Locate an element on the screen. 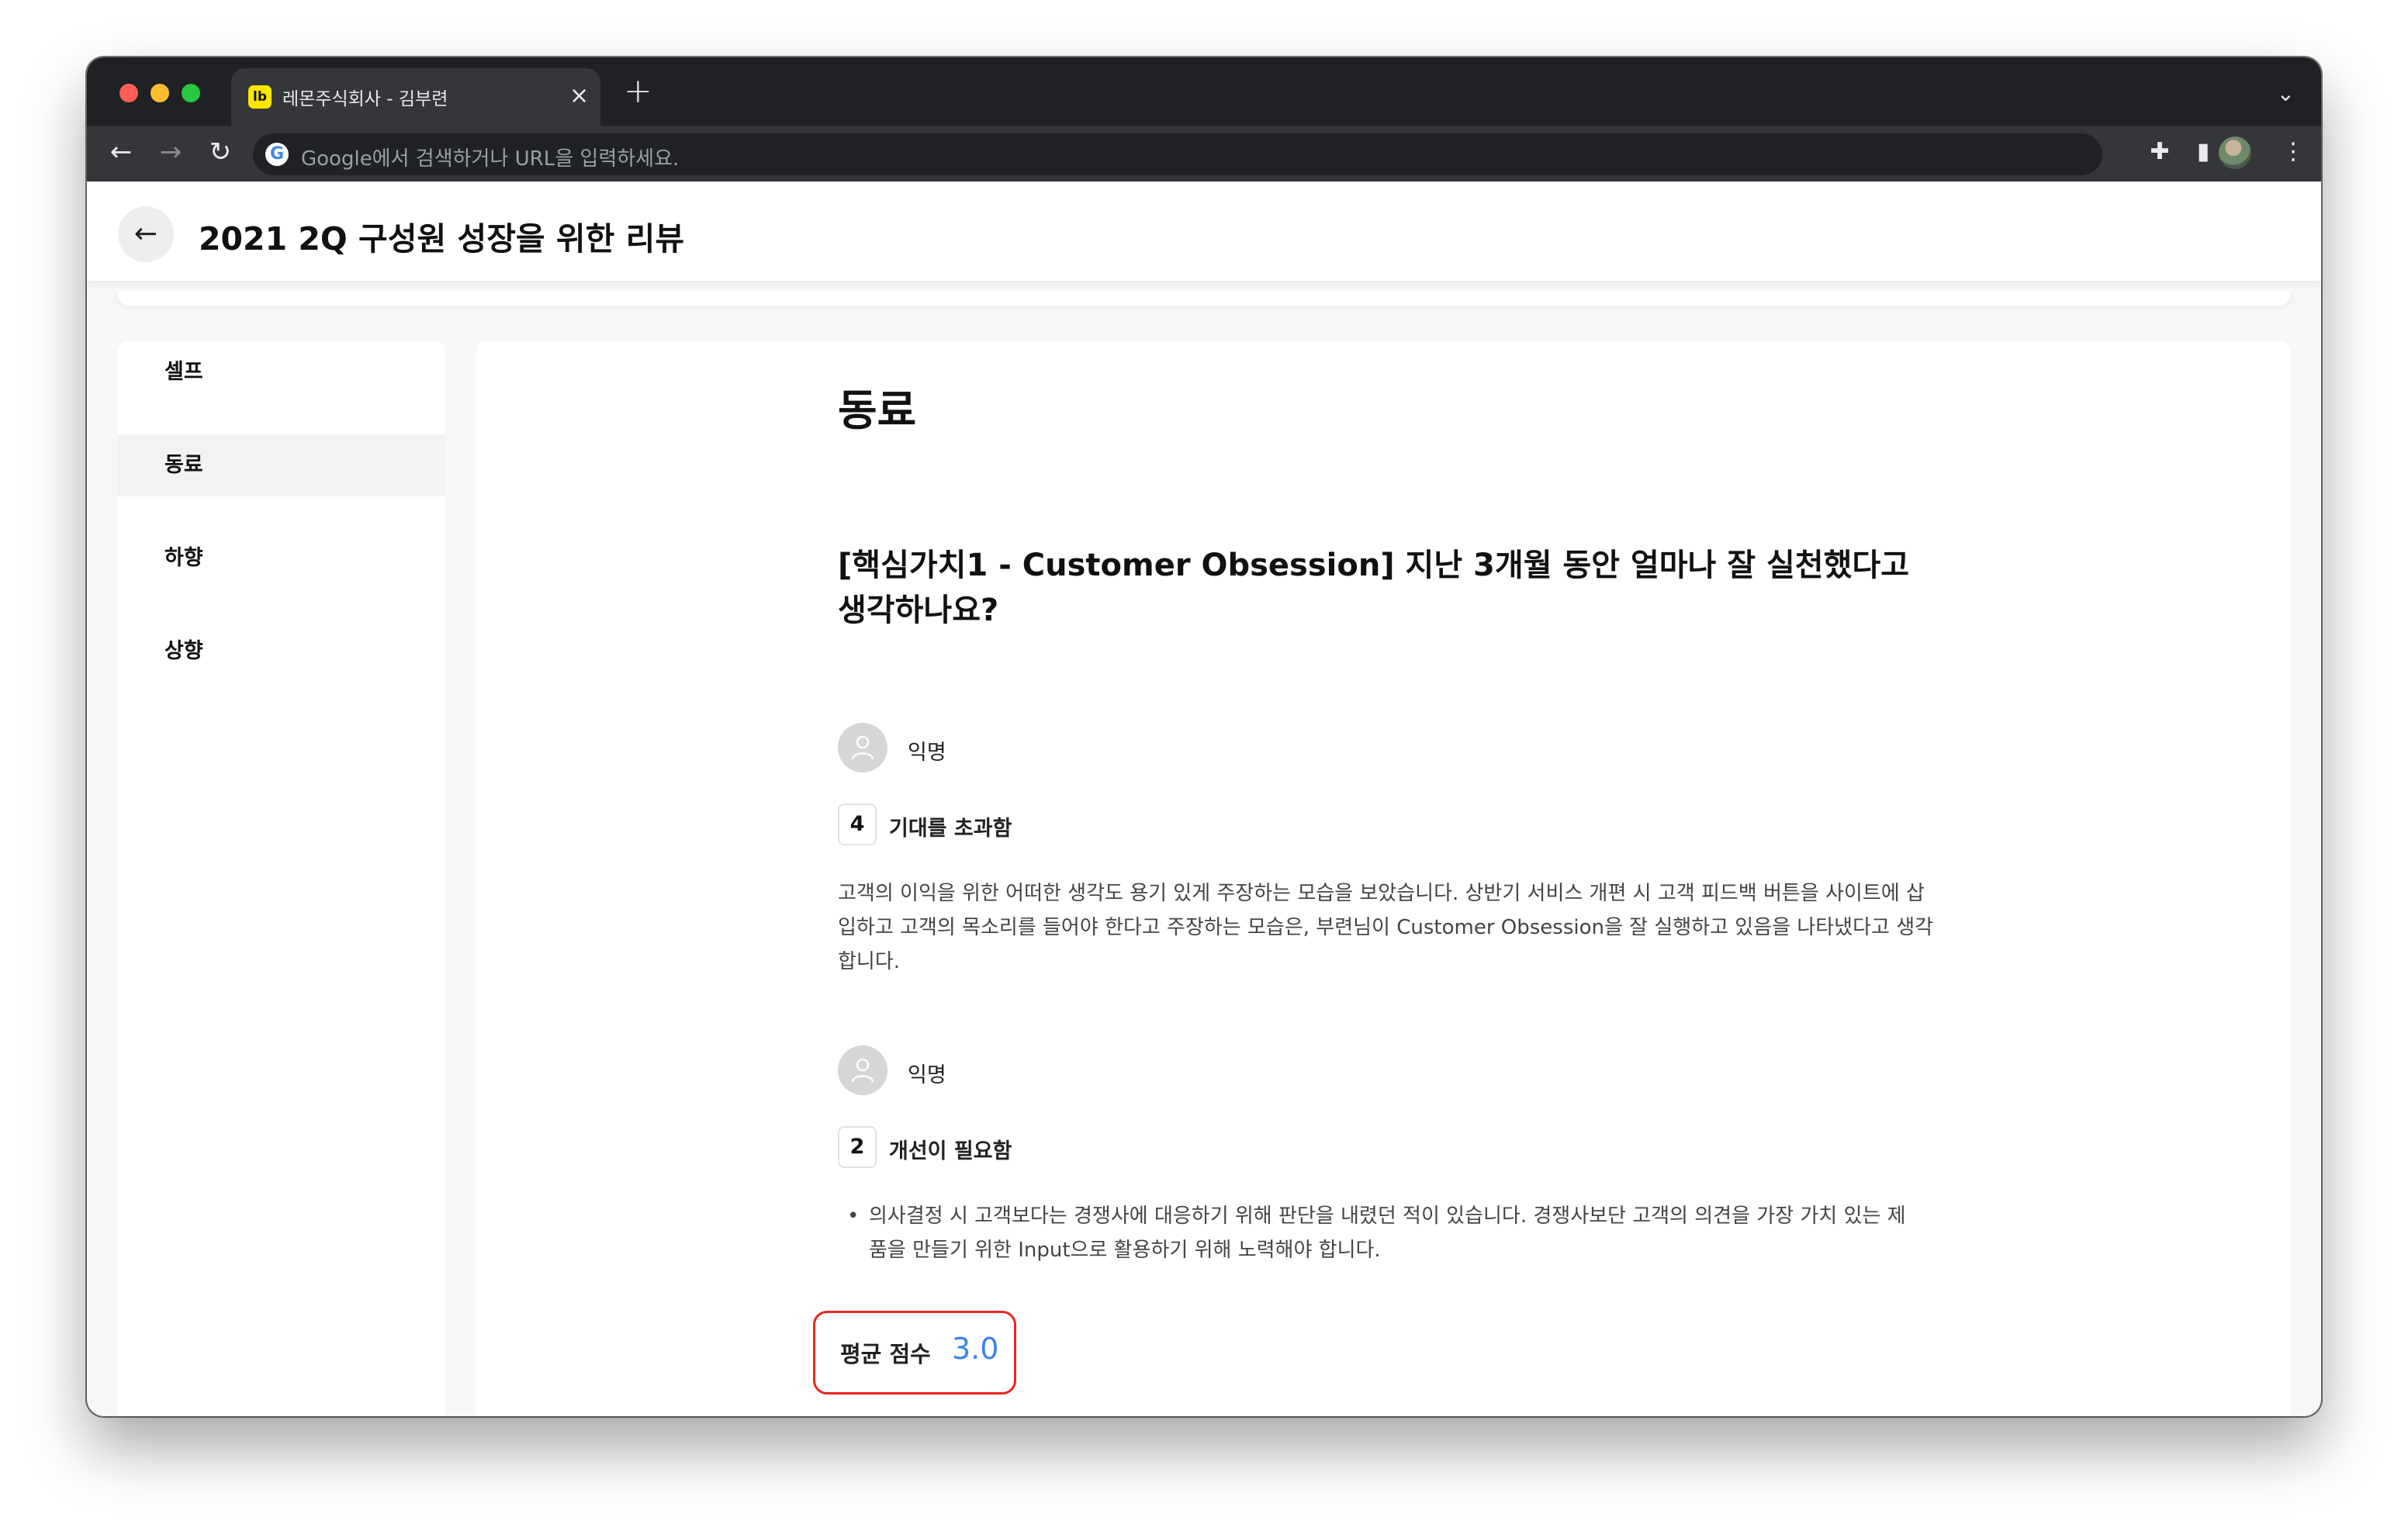 The height and width of the screenshot is (1531, 2408). tab-bar: lb 레몬주식회사 - 김부련 × + ⌄ is located at coordinates (1204, 91).